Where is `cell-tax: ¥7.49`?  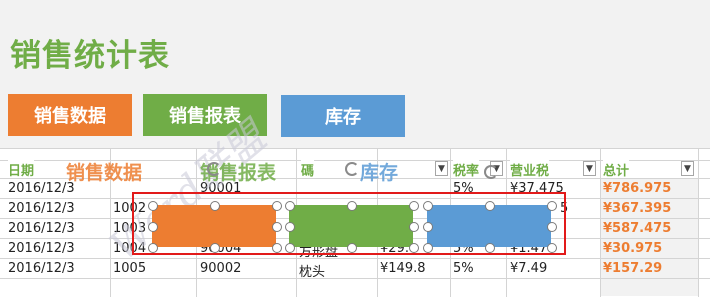 cell-tax: ¥7.49 is located at coordinates (528, 268).